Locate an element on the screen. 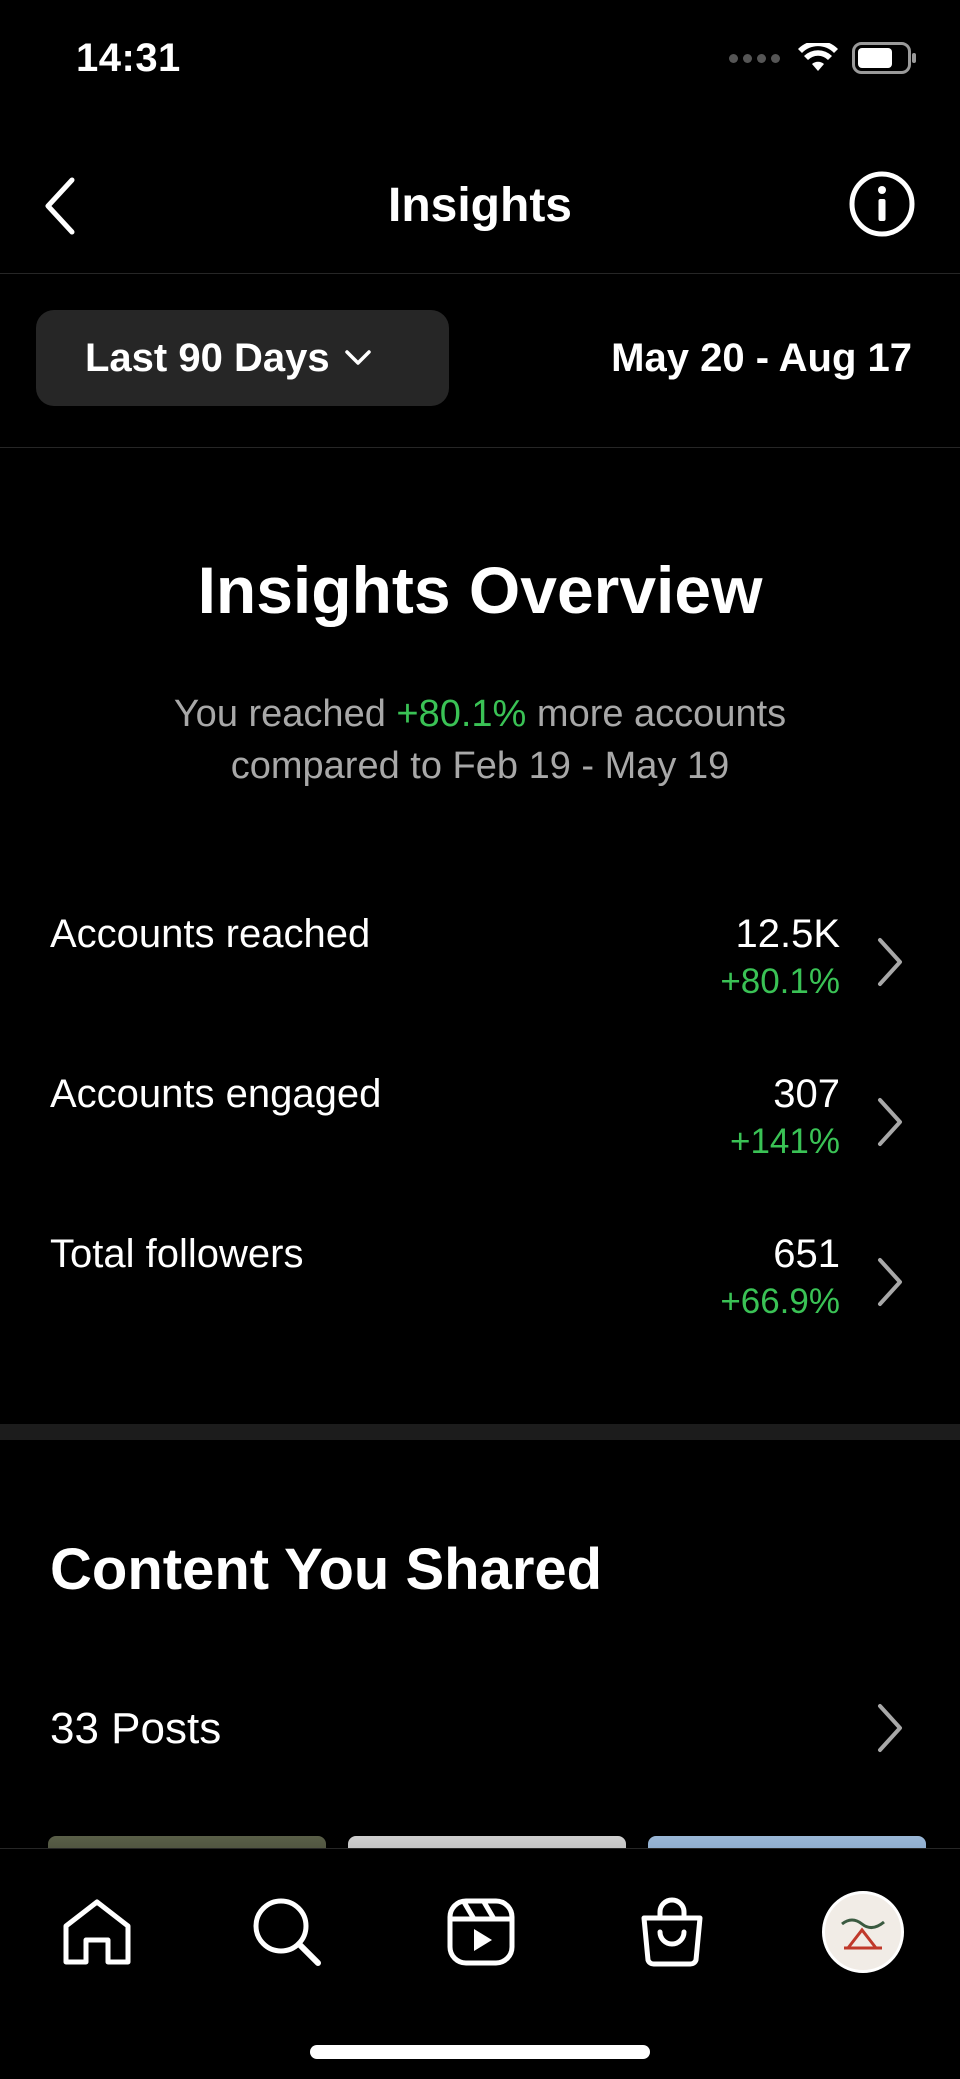  tab-search is located at coordinates (287, 1932).